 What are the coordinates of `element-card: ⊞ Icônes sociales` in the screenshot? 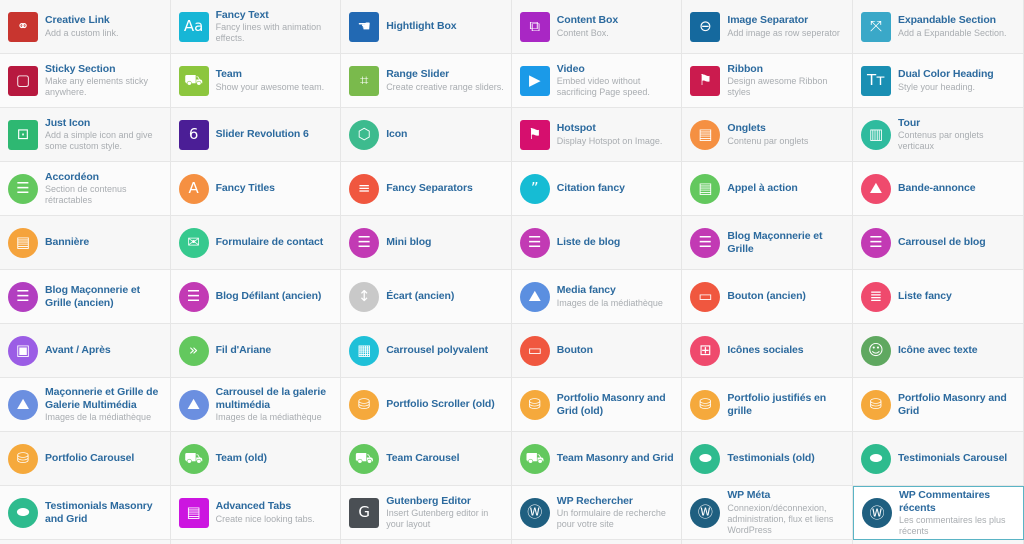 It's located at (767, 351).